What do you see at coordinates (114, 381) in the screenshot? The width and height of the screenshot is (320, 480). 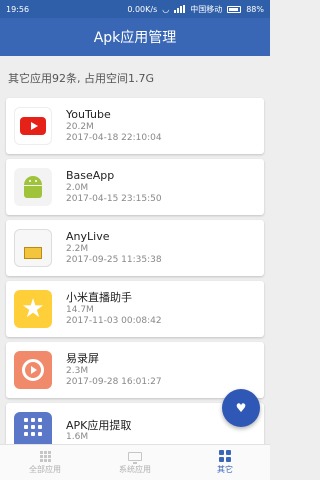 I see `app-date: 2017-09-28 16:01:27` at bounding box center [114, 381].